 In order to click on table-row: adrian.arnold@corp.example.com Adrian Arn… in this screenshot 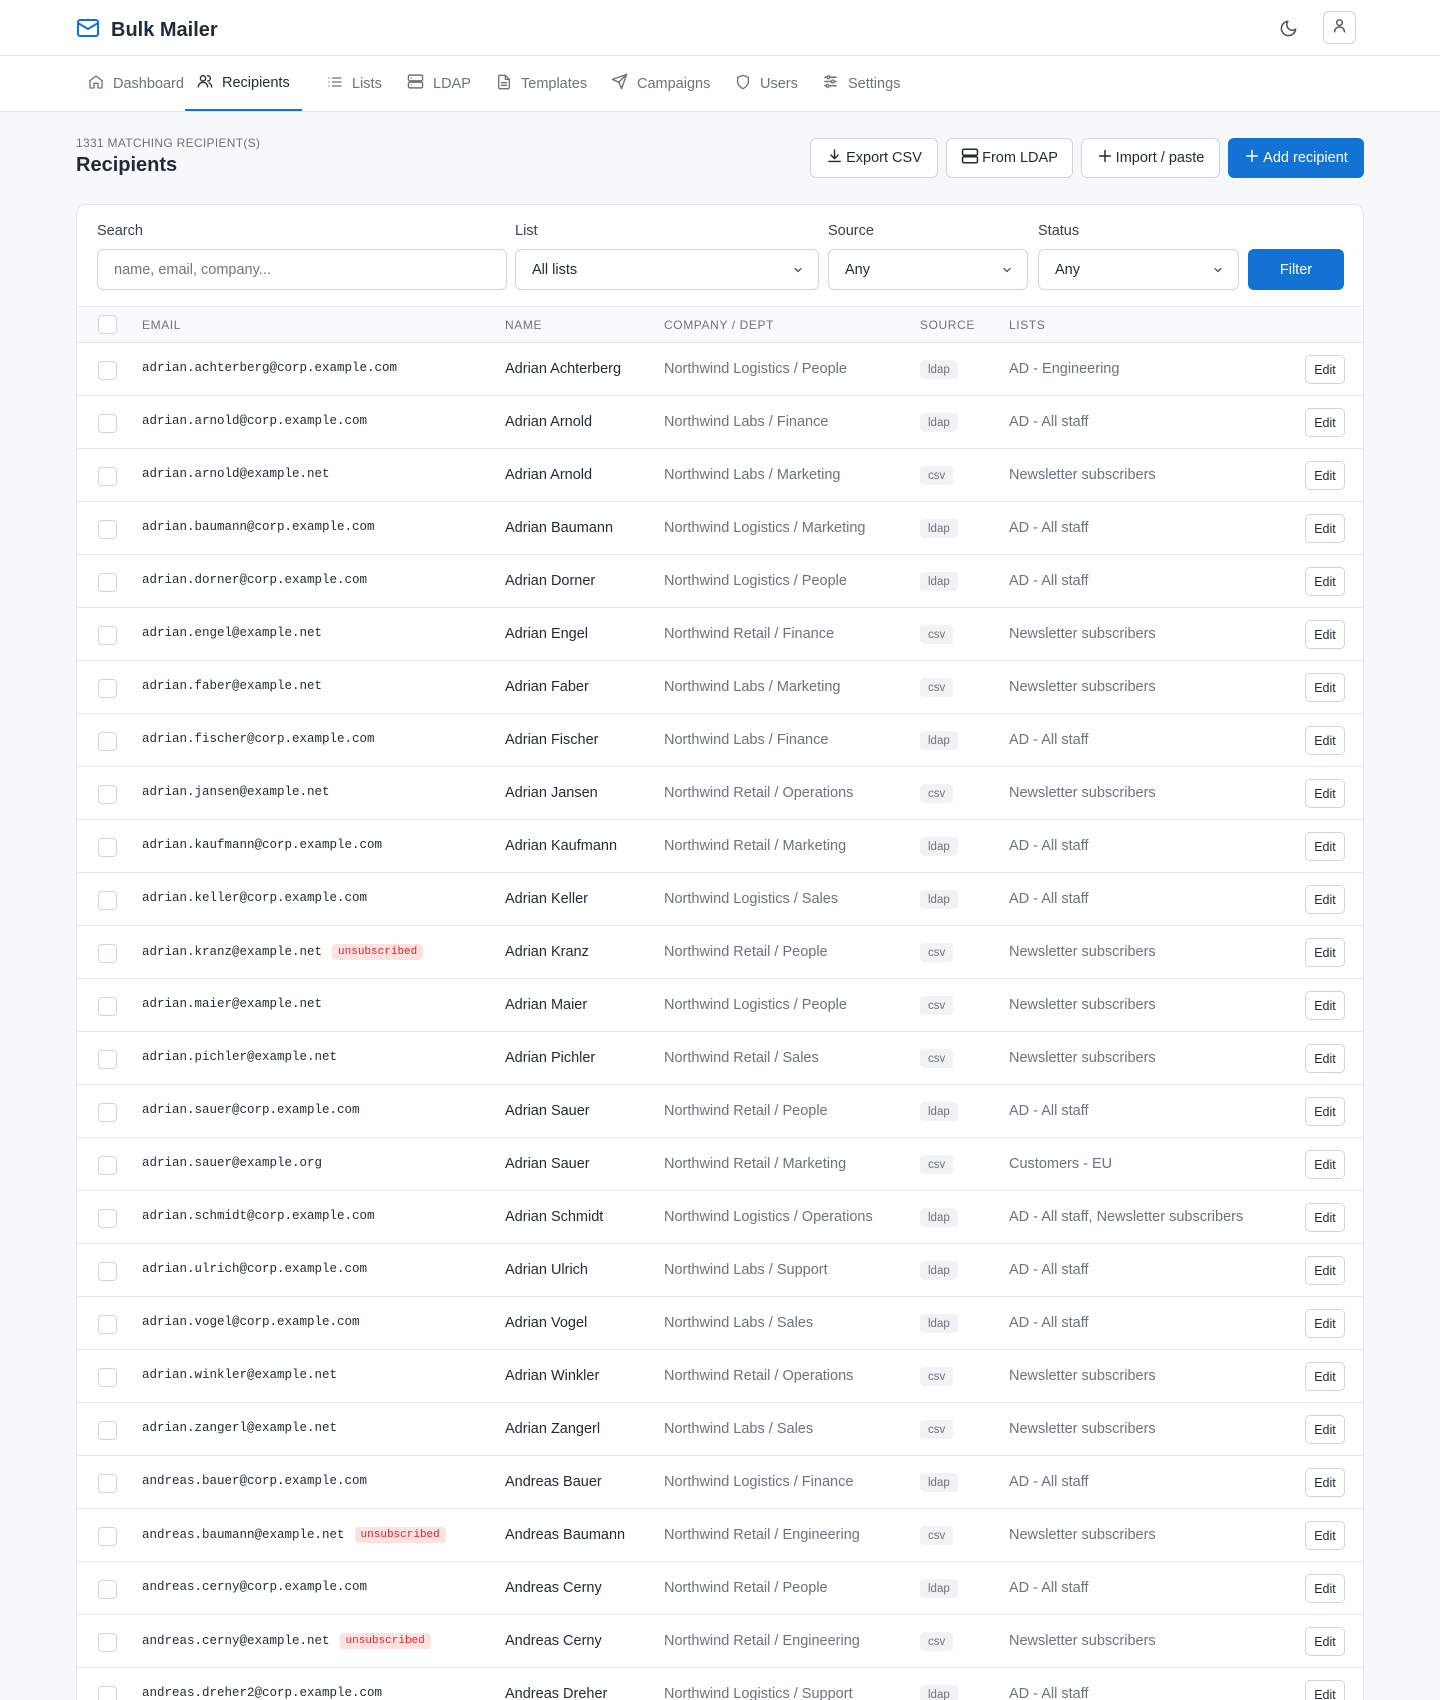, I will do `click(720, 422)`.